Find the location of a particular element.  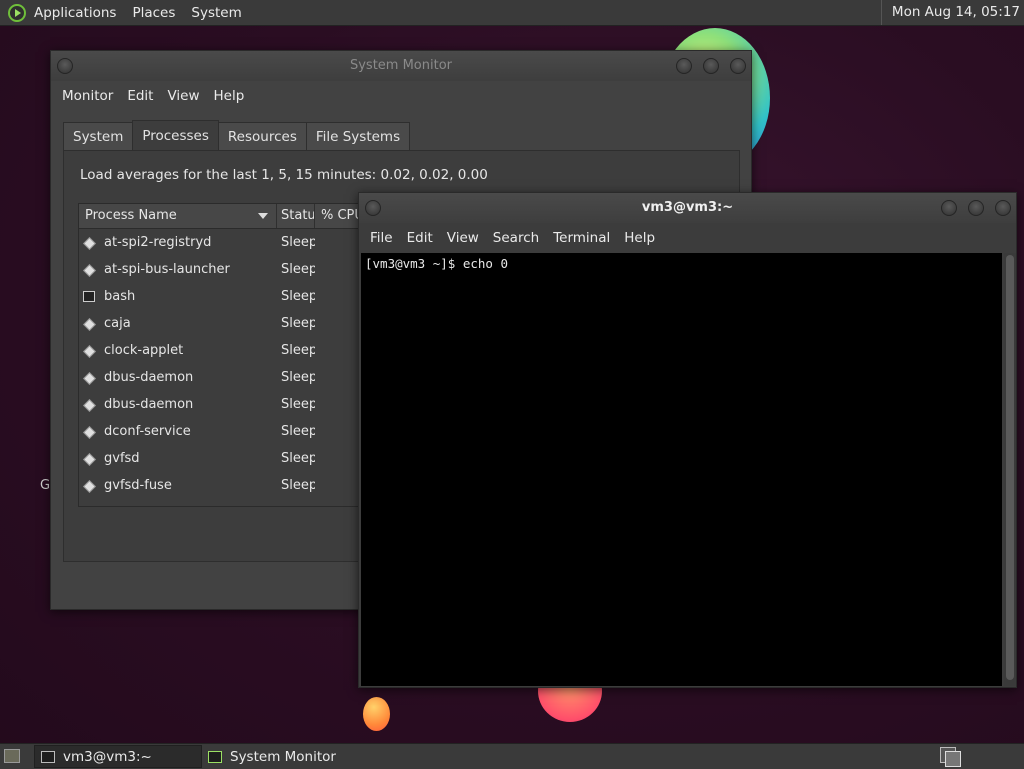

system-monitor-titlebar: System Monitor is located at coordinates (401, 66).